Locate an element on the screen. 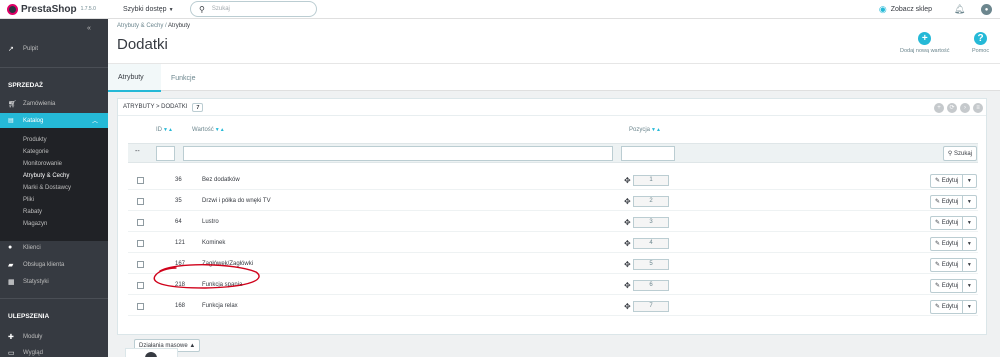  logo: PrestaShop 1.7.5.0 is located at coordinates (62, 9).